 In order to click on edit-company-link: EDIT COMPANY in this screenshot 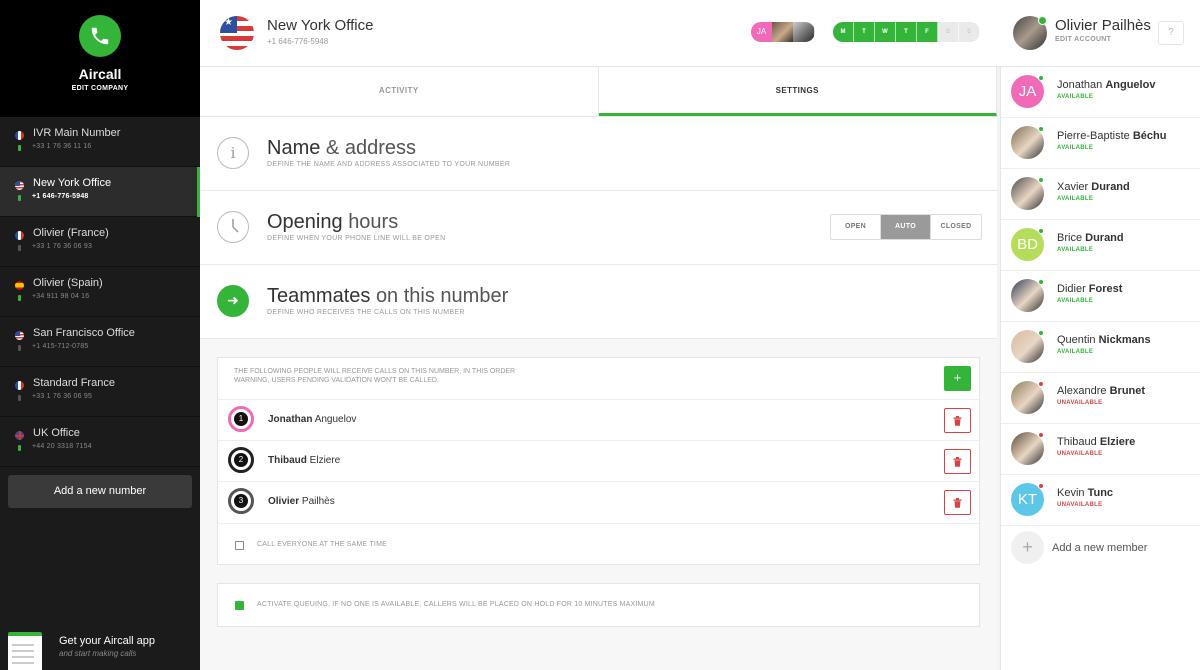, I will do `click(100, 88)`.